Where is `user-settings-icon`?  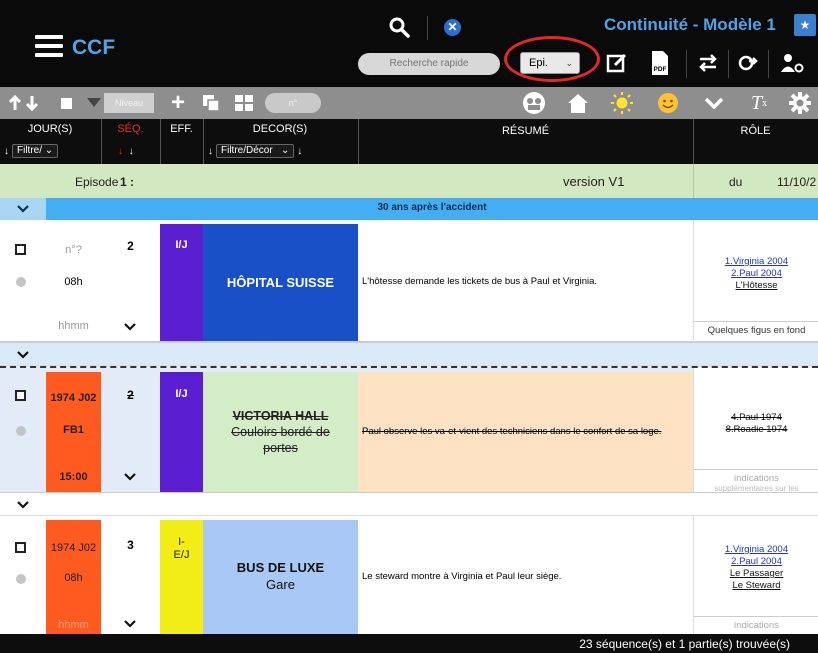 user-settings-icon is located at coordinates (793, 63).